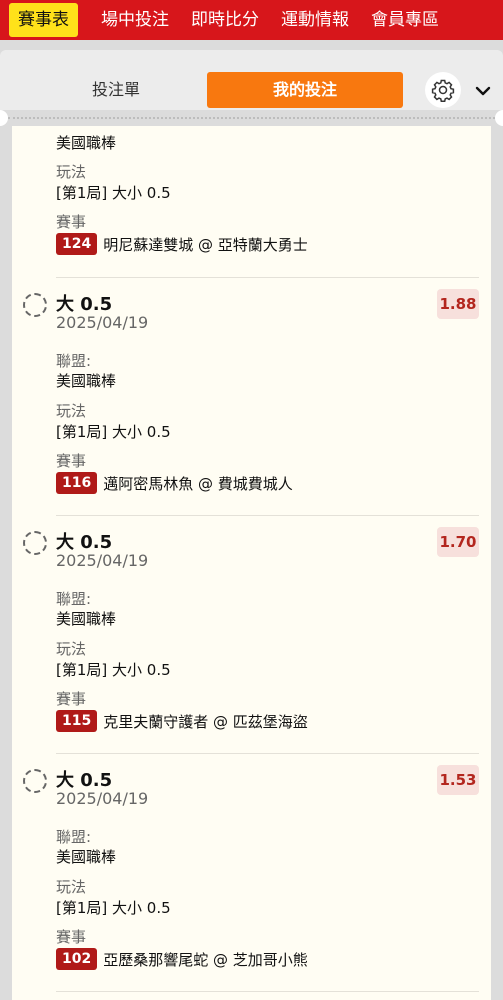 The width and height of the screenshot is (503, 1000). Describe the element at coordinates (77, 244) in the screenshot. I see `match-number-badge: 124` at that location.